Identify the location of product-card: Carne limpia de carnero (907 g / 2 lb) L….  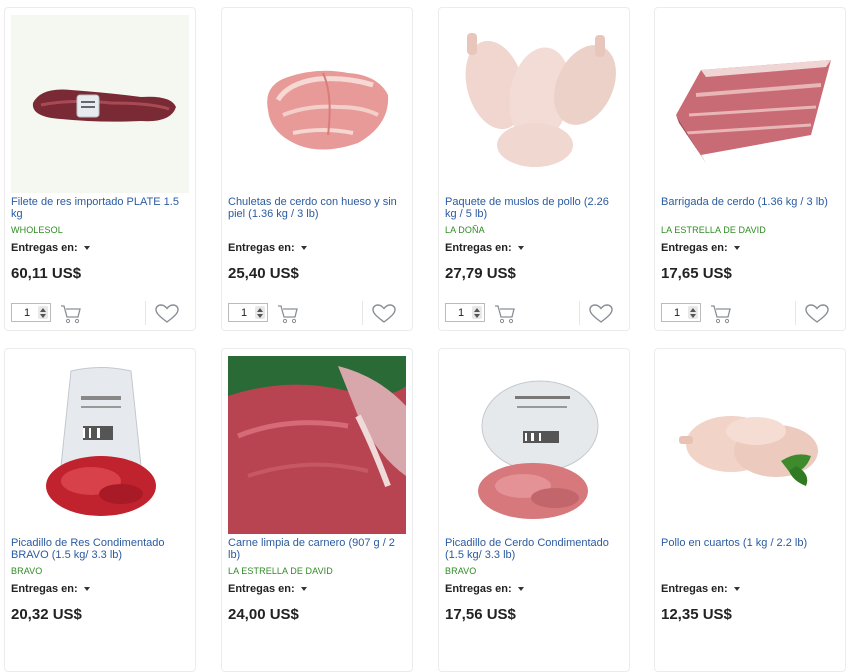
(317, 510).